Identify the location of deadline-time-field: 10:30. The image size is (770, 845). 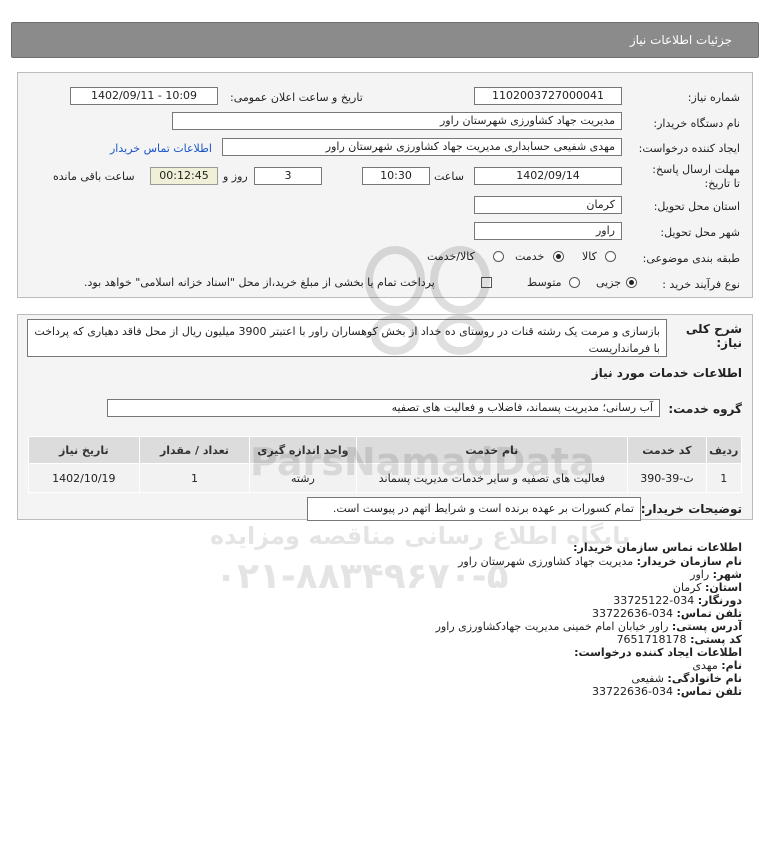
(396, 176).